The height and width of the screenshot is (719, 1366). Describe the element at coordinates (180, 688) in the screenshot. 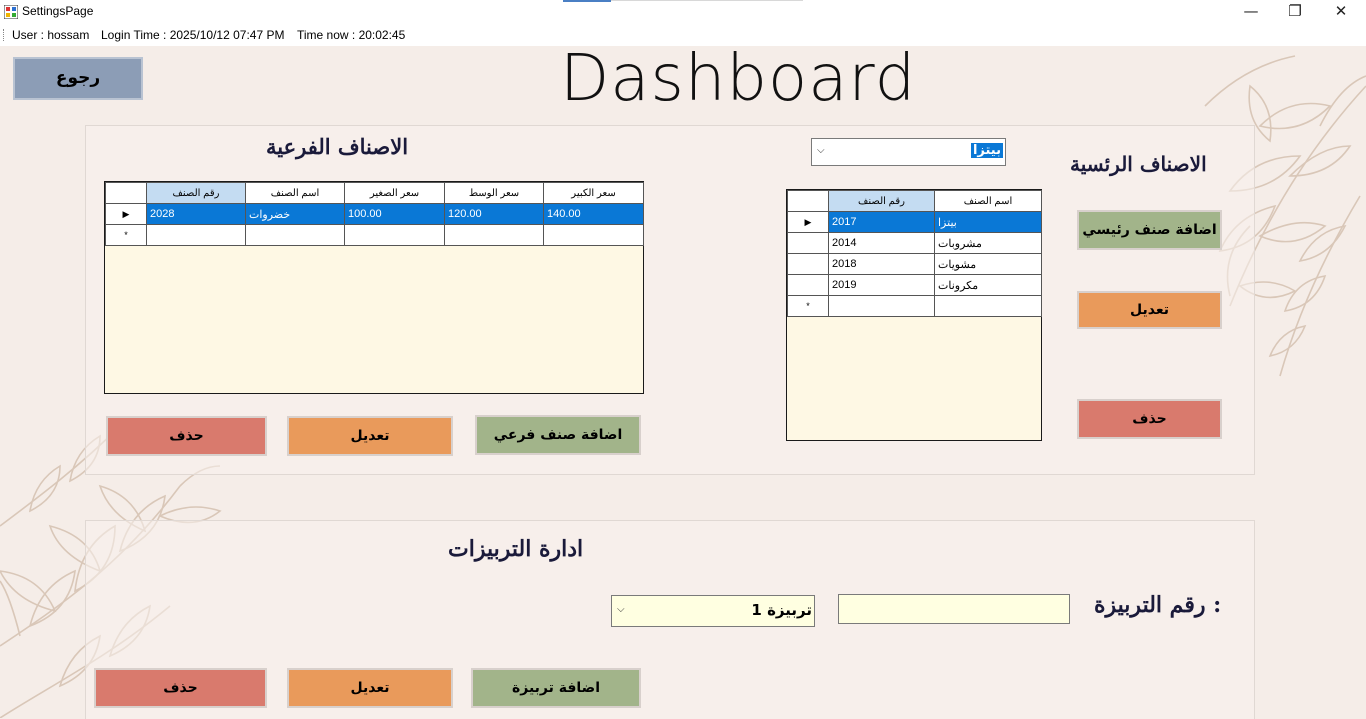

I see `delete-table-button: حذف` at that location.